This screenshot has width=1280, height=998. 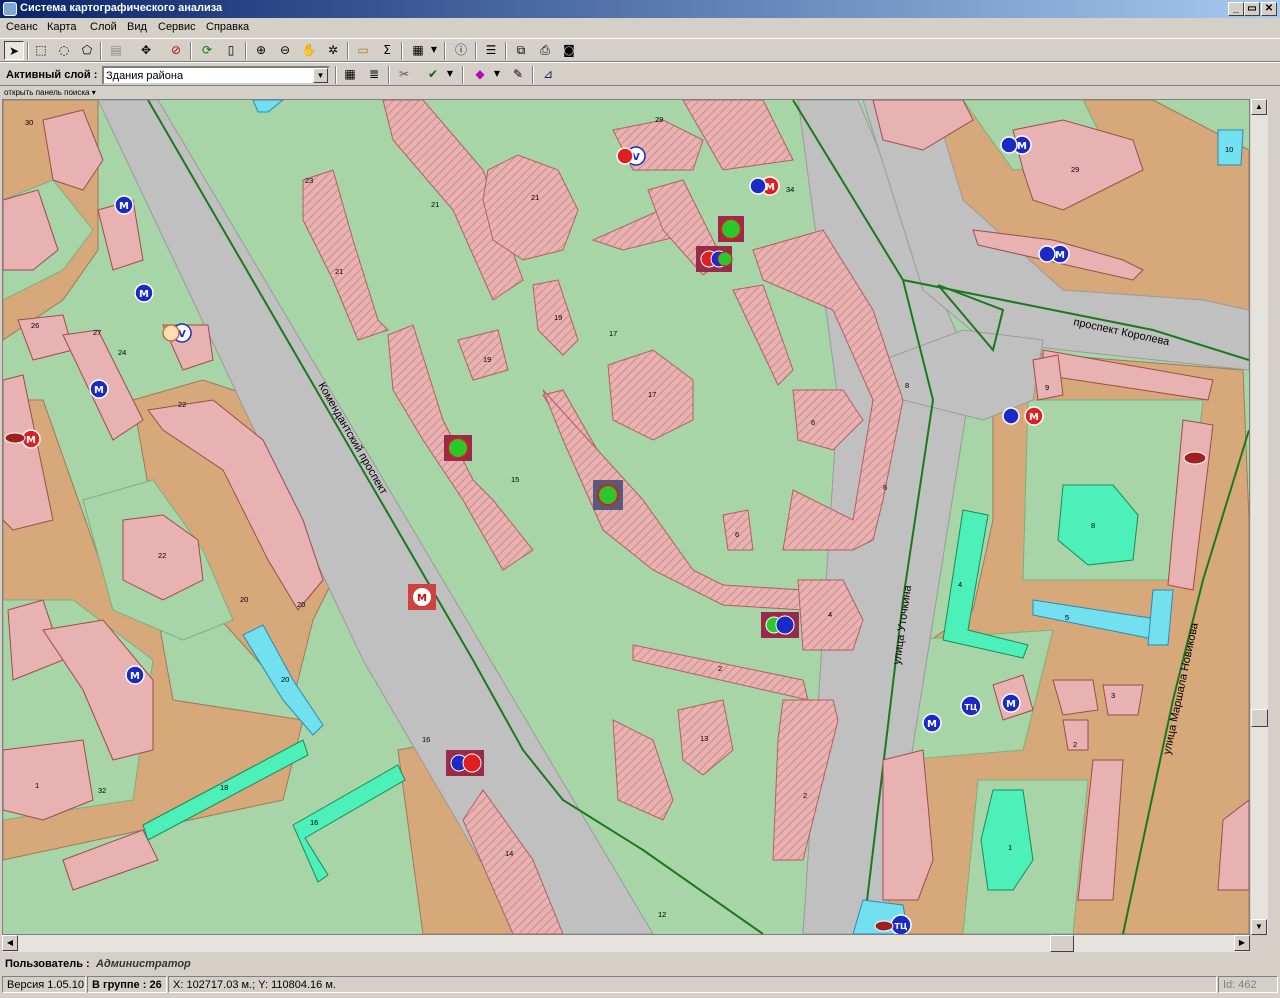 I want to click on info-pointer-icon: ✲, so click(x=333, y=50).